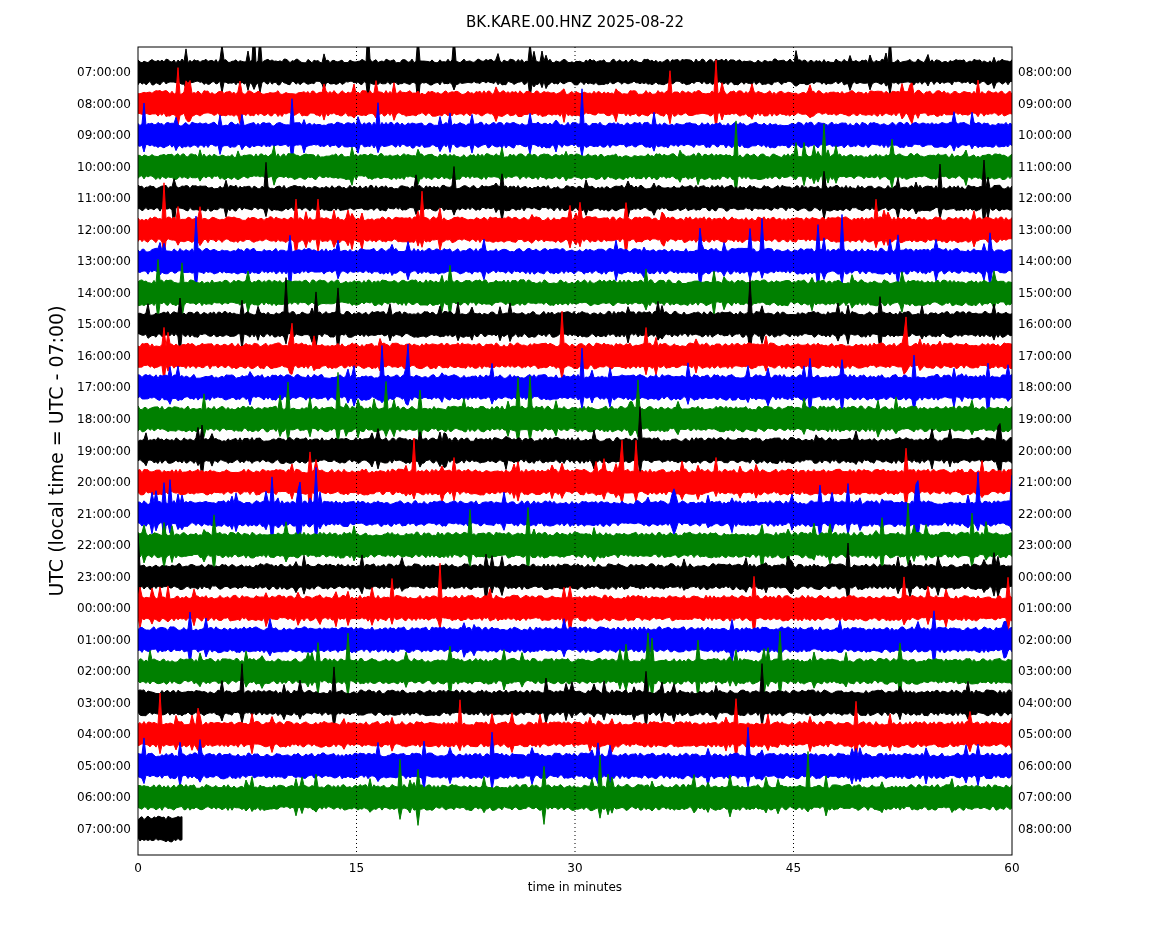 Image resolution: width=1150 pixels, height=950 pixels. What do you see at coordinates (104, 482) in the screenshot?
I see `utc-time-label: 20:00:00` at bounding box center [104, 482].